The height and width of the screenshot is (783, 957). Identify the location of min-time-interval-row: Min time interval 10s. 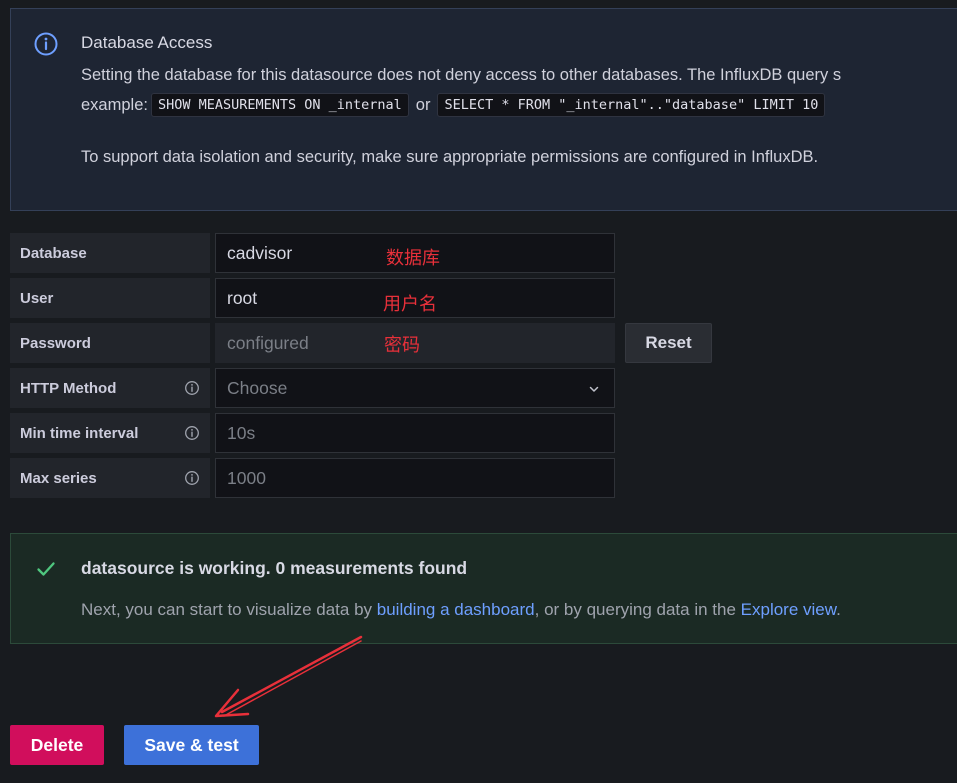
(312, 433).